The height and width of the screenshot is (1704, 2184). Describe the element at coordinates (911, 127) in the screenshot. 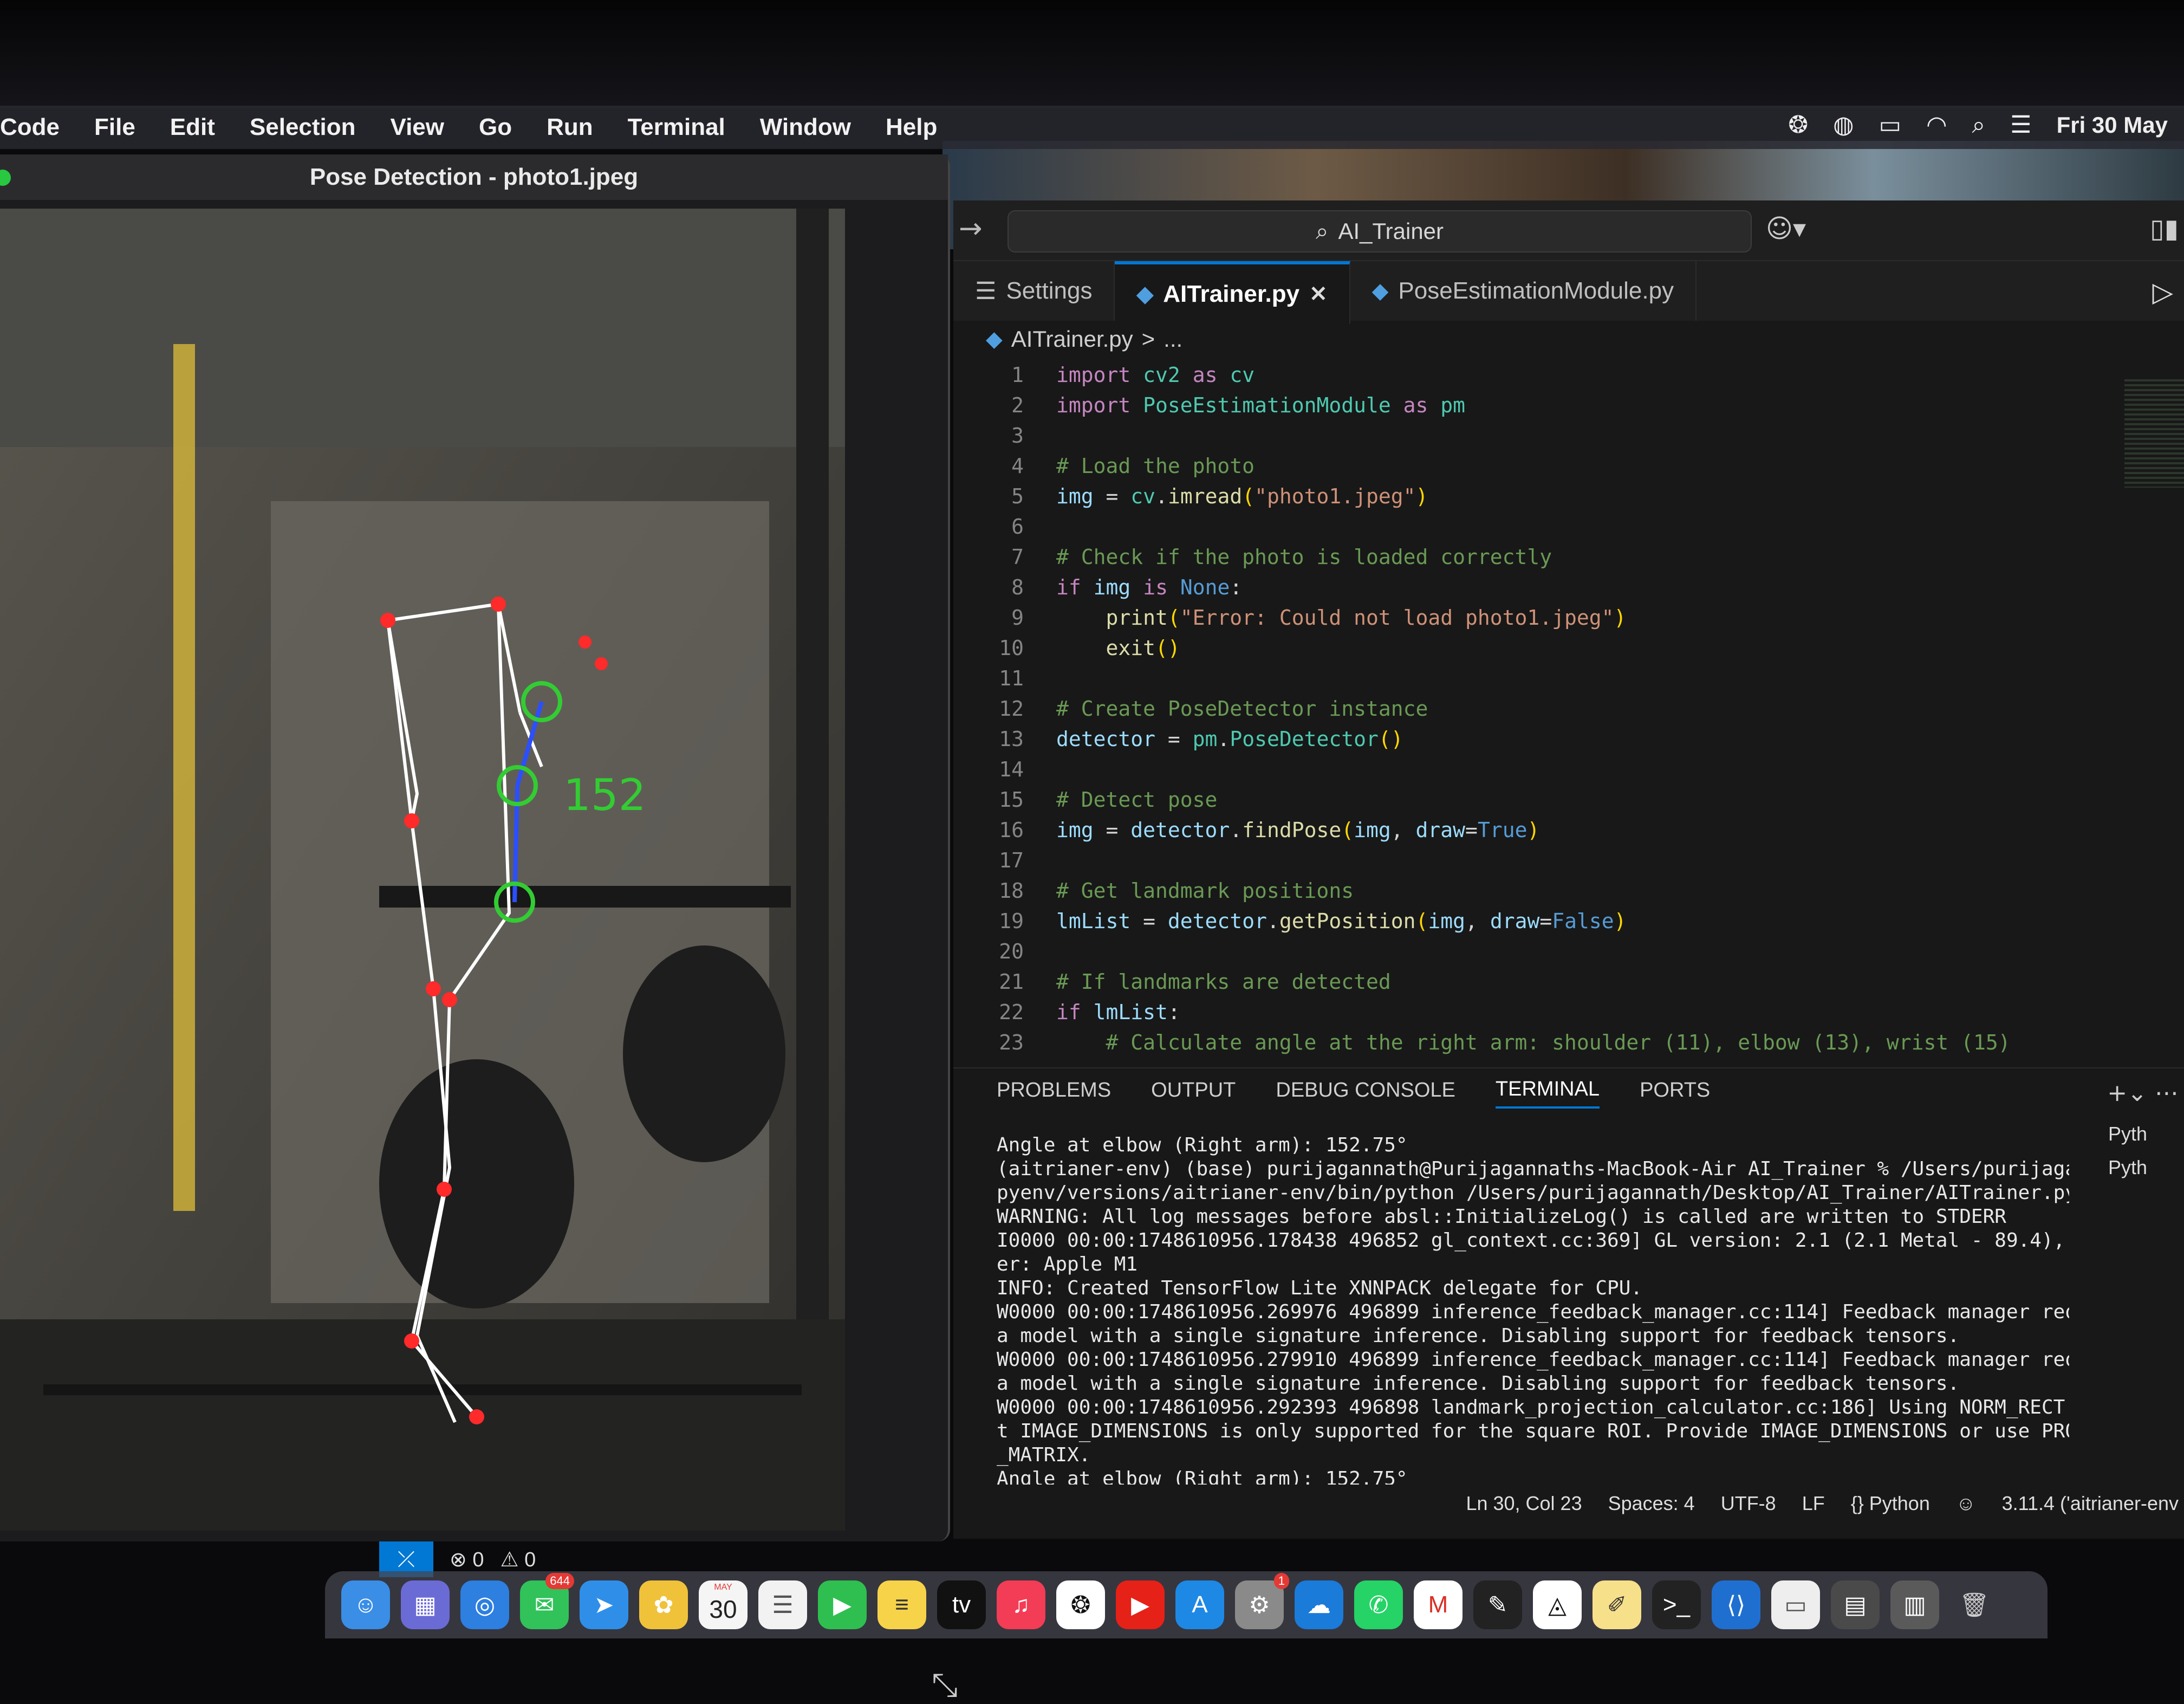

I see `menu-help: Help` at that location.